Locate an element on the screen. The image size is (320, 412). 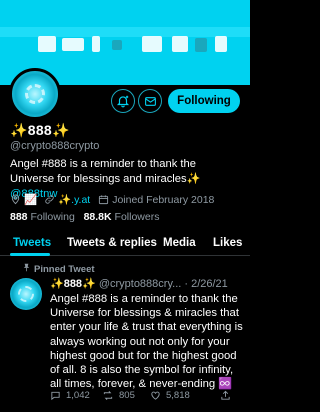
link-icon is located at coordinates (49, 199).